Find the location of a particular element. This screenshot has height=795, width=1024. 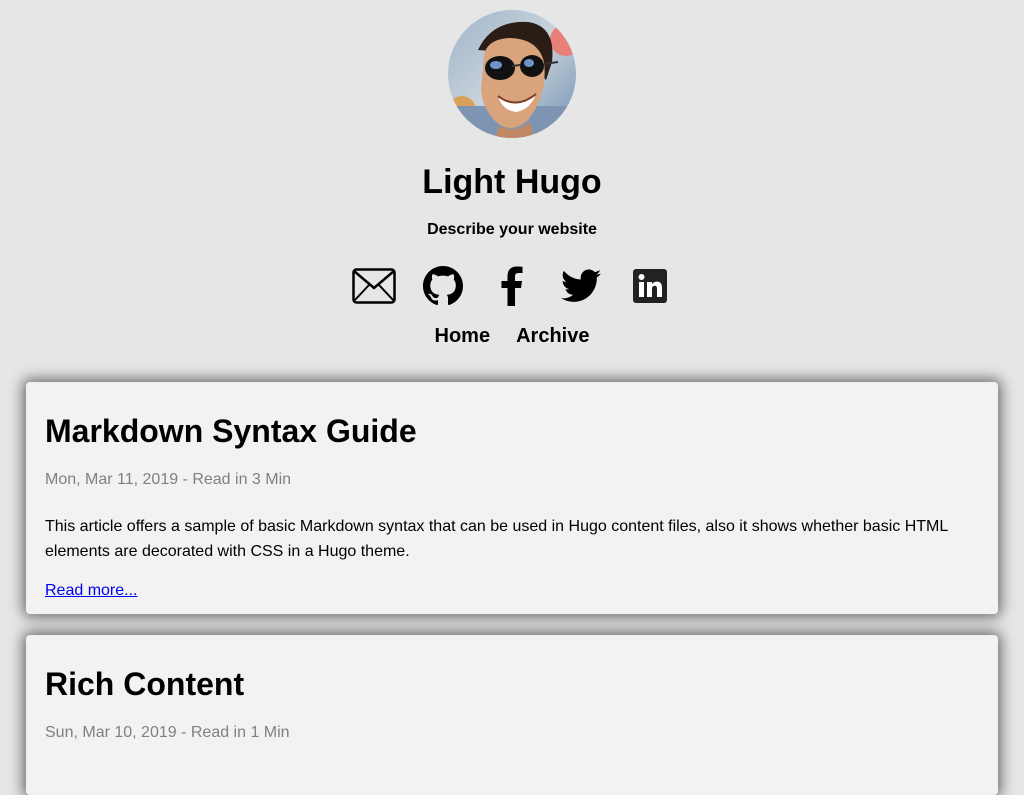

social-links is located at coordinates (512, 286).